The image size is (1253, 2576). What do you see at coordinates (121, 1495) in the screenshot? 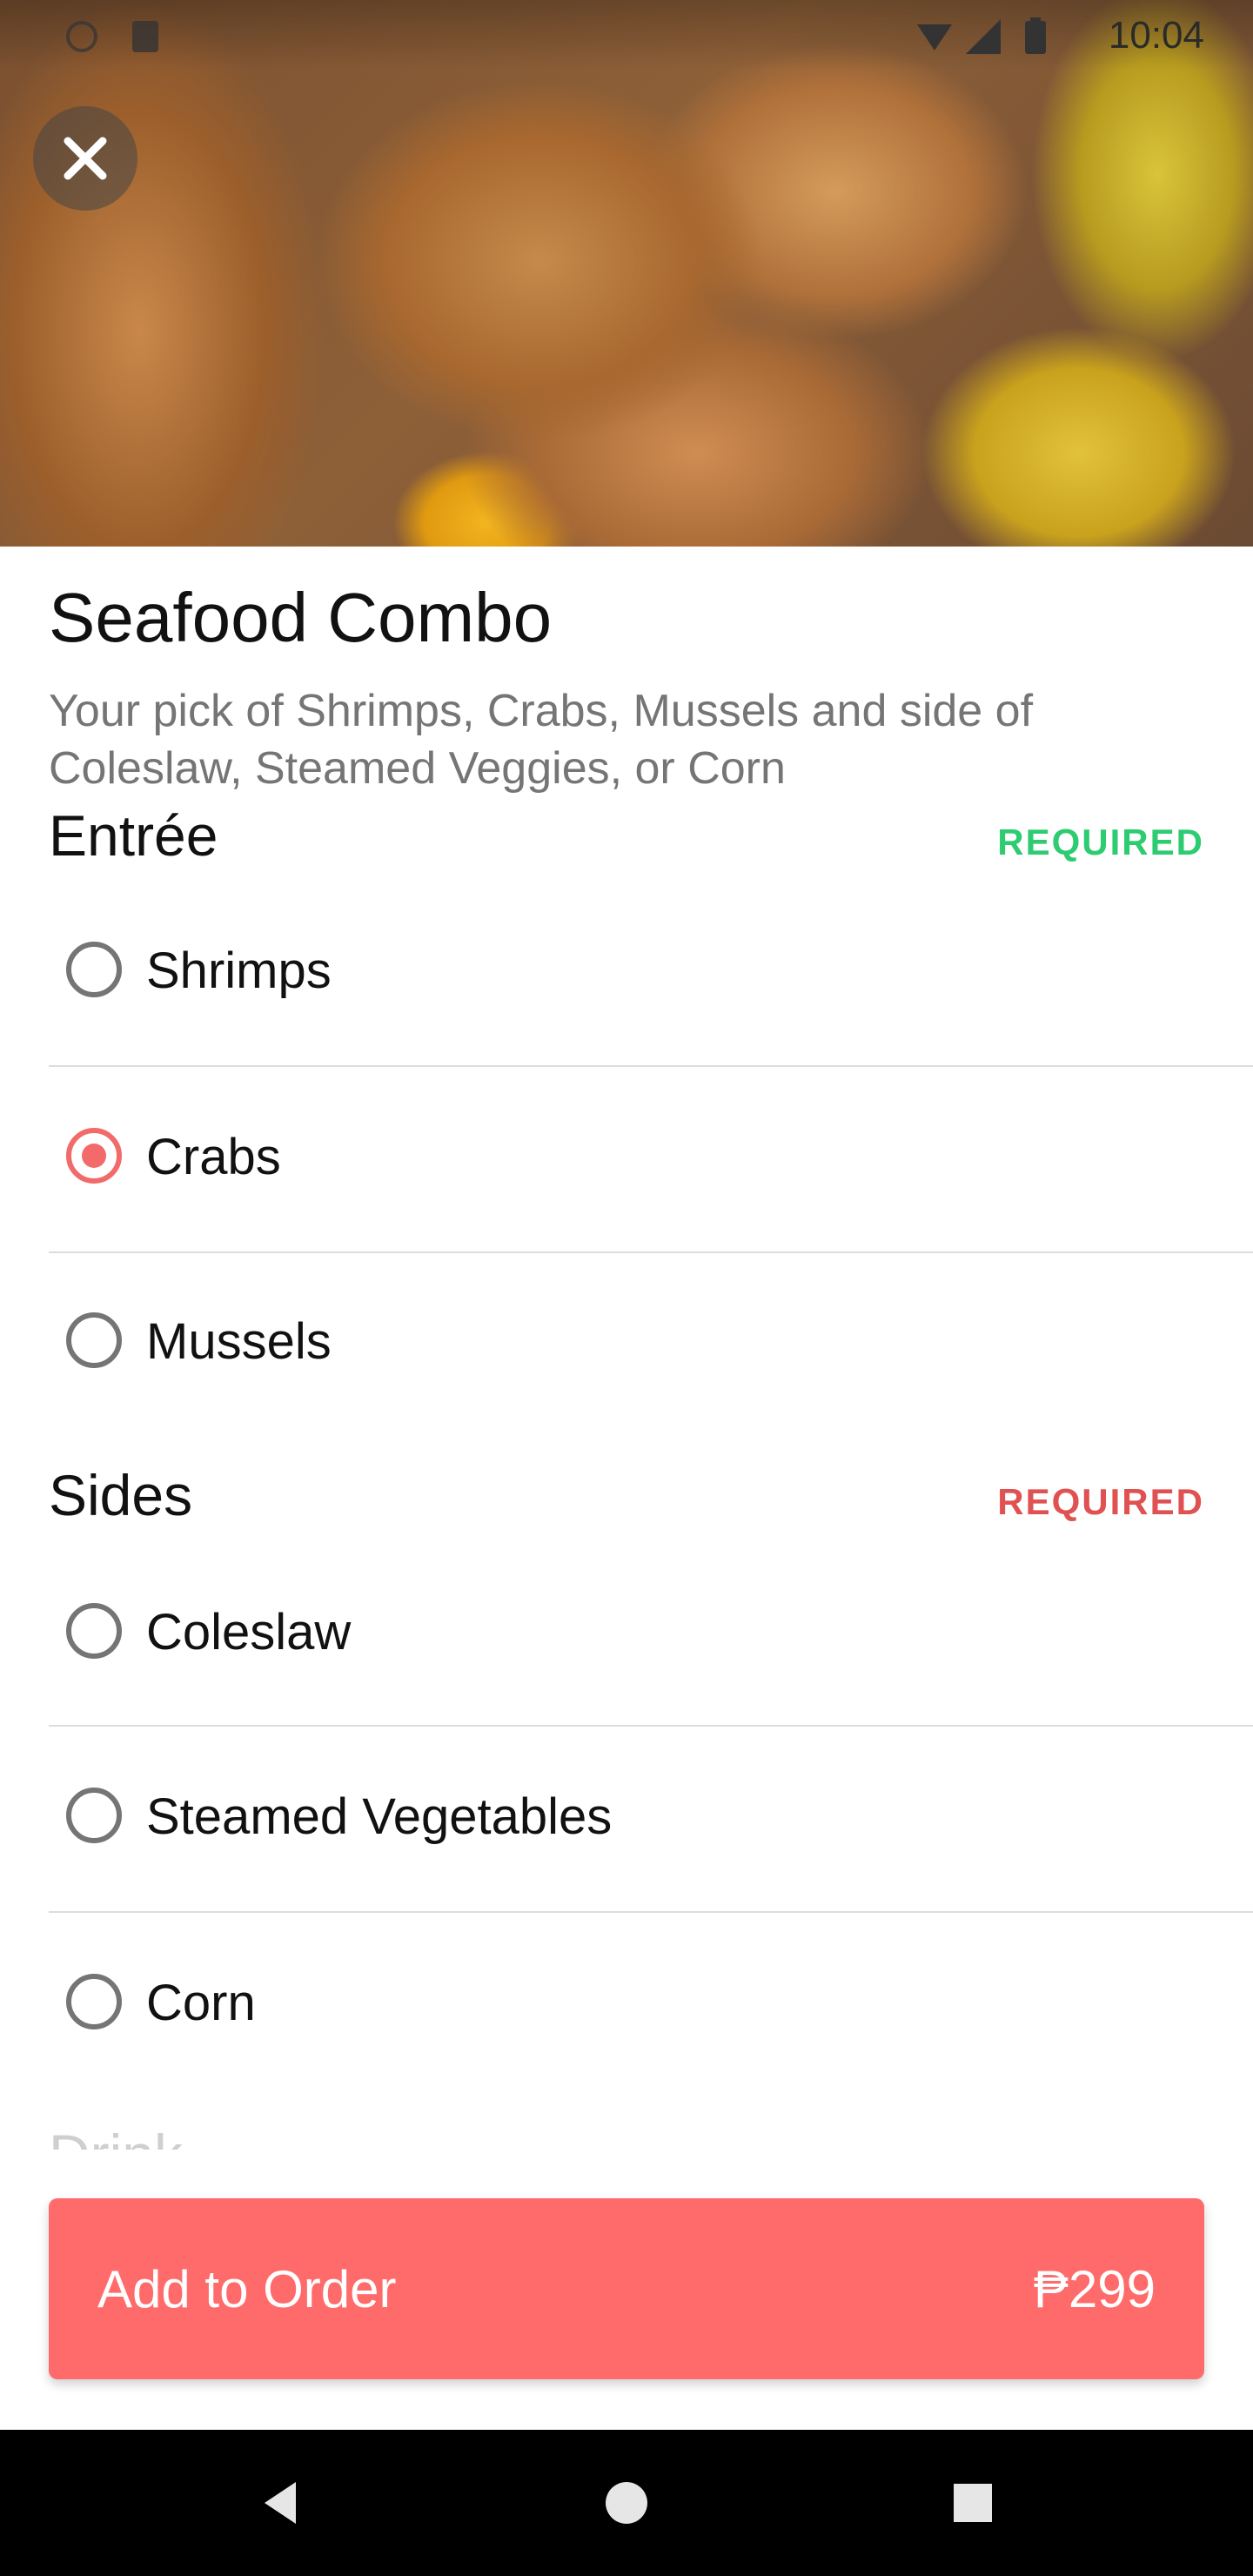
I see `section-title: Sides` at bounding box center [121, 1495].